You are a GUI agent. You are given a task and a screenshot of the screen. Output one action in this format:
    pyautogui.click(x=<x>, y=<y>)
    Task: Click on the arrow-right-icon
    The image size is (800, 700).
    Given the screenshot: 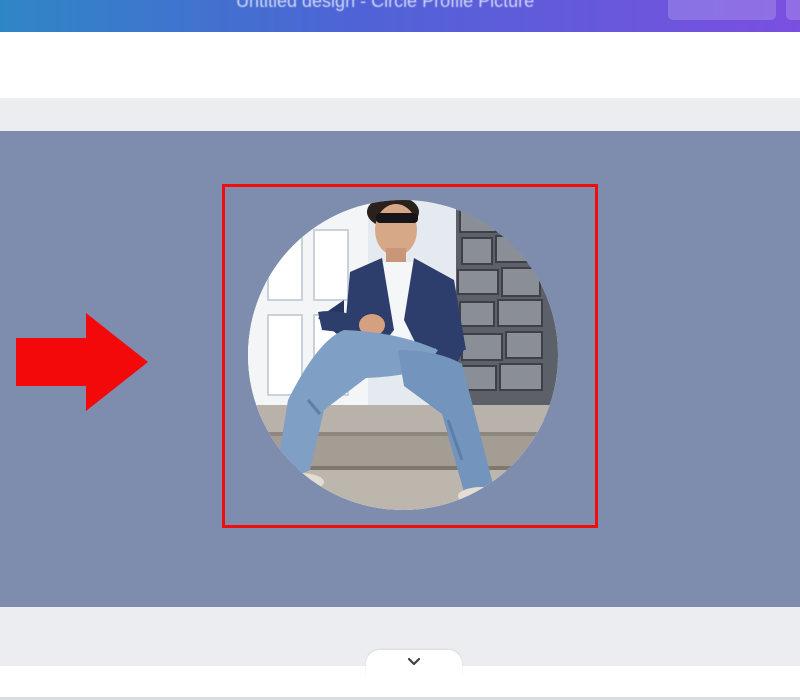 What is the action you would take?
    pyautogui.click(x=82, y=362)
    